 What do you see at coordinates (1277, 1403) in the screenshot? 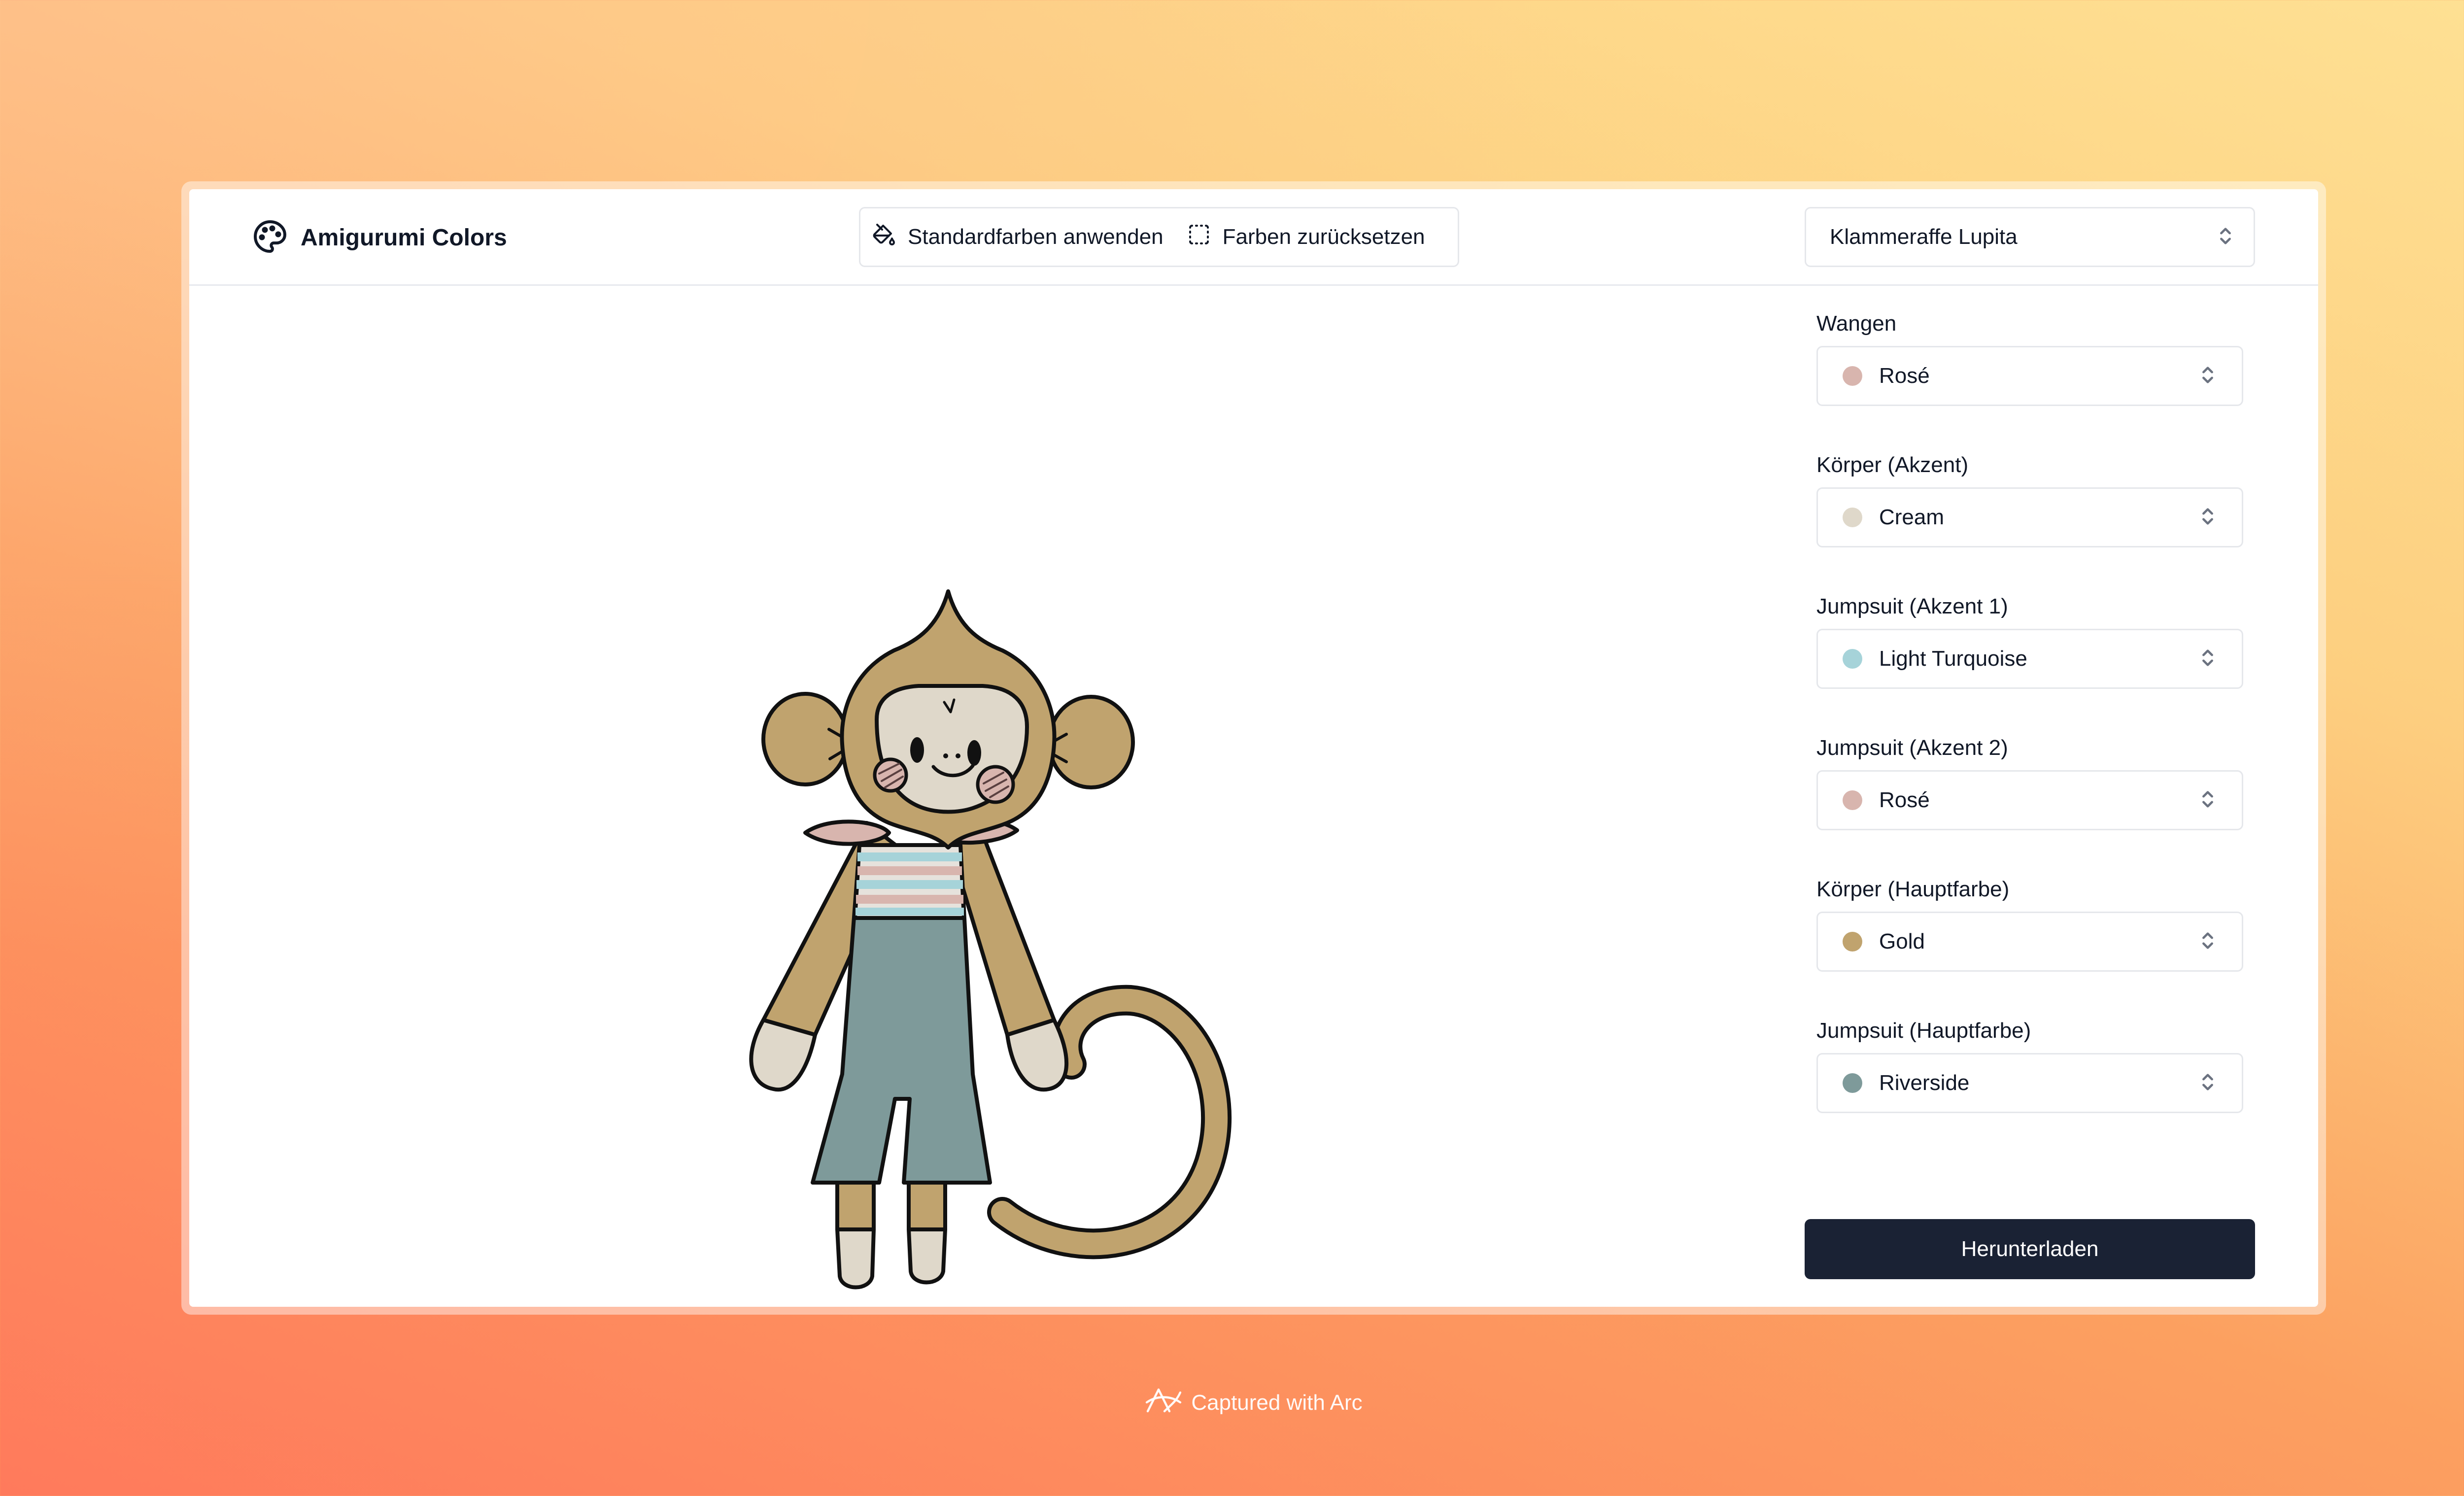
I see `footer-text: Captured with Arc` at bounding box center [1277, 1403].